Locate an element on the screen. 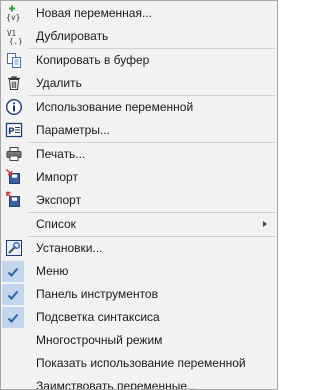  menu-item-syntax-highlight: Подсветка синтаксиса is located at coordinates (139, 317).